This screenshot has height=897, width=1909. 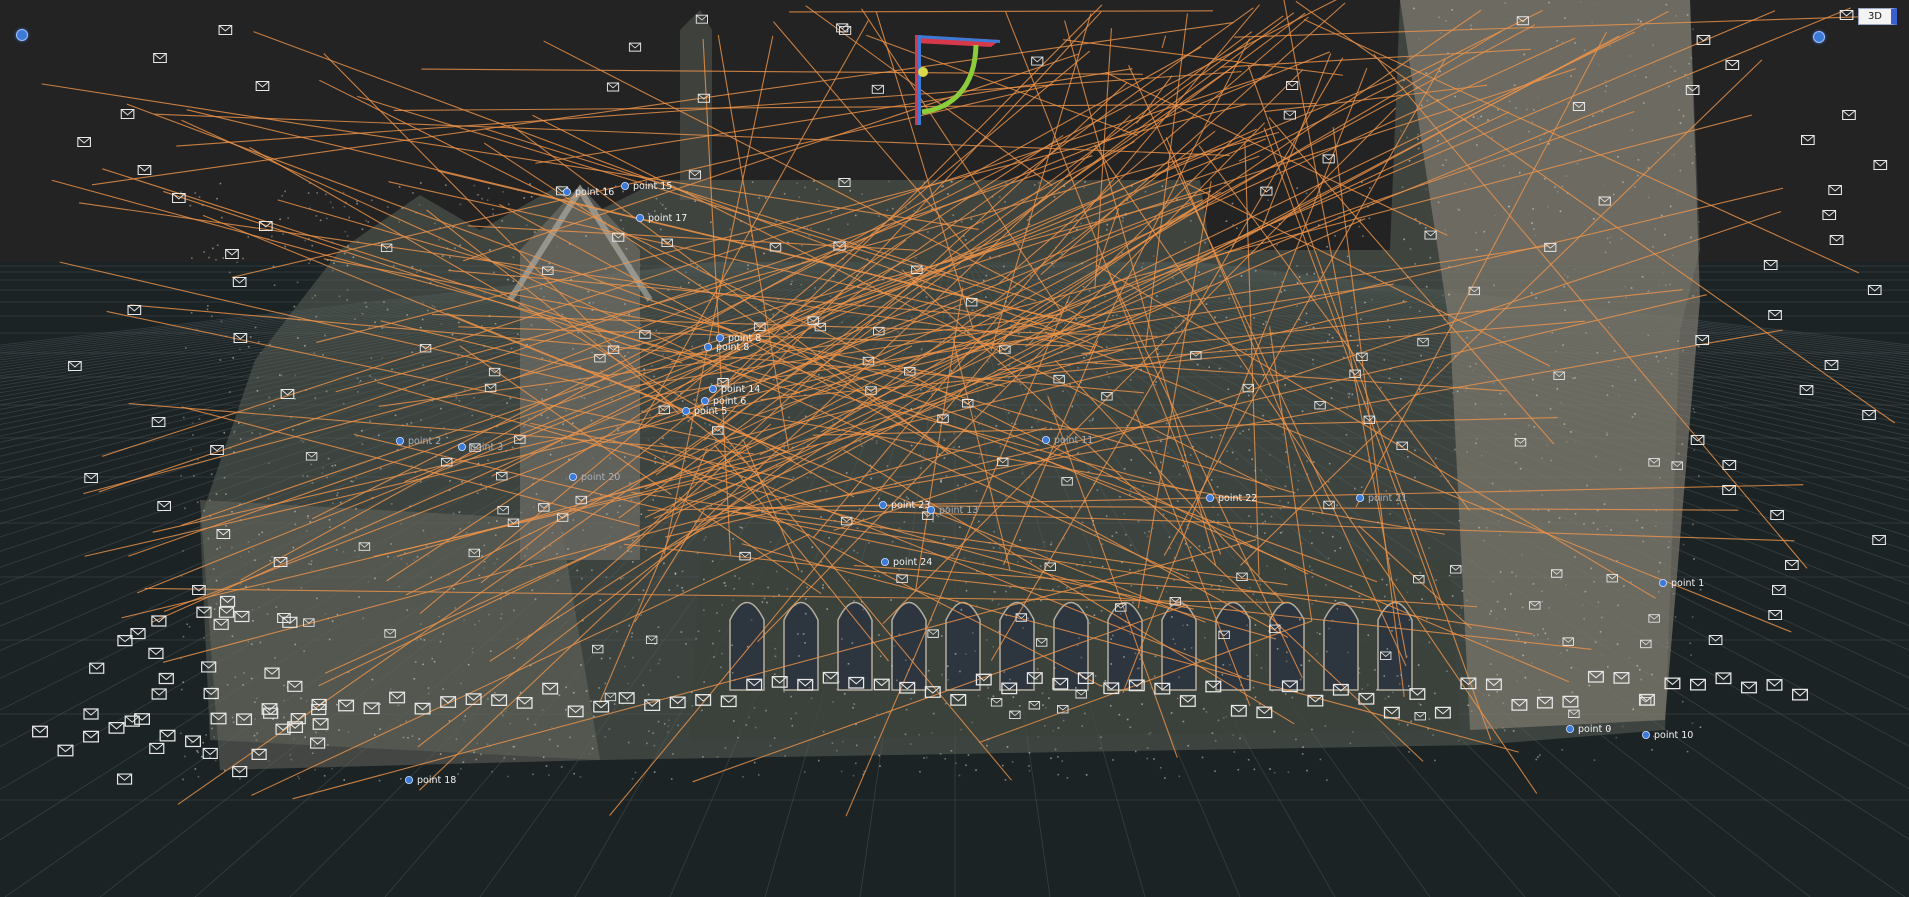 I want to click on tie-point: point 15, so click(x=646, y=186).